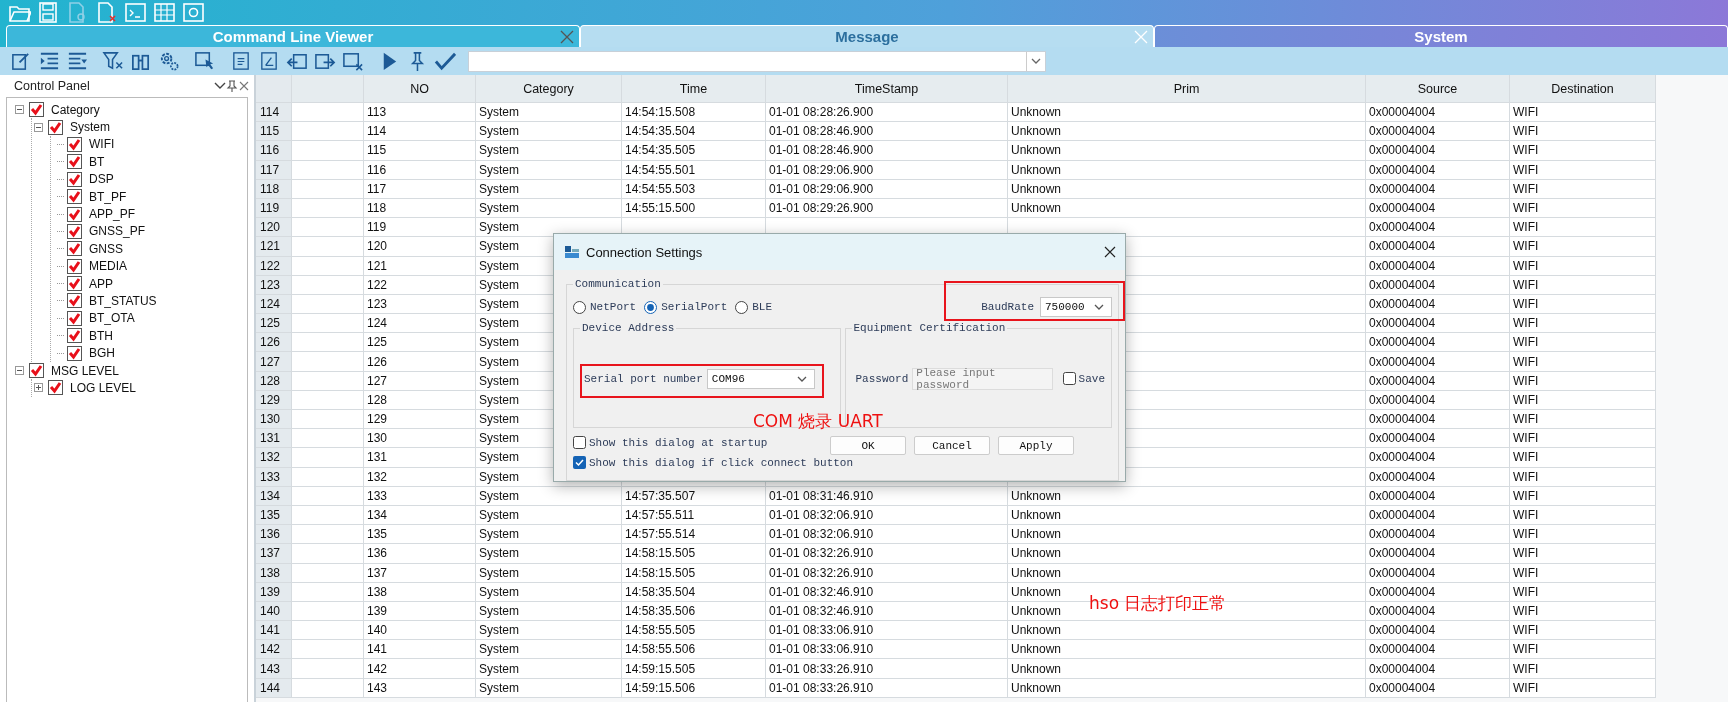  Describe the element at coordinates (549, 89) in the screenshot. I see `column-header: Category` at that location.